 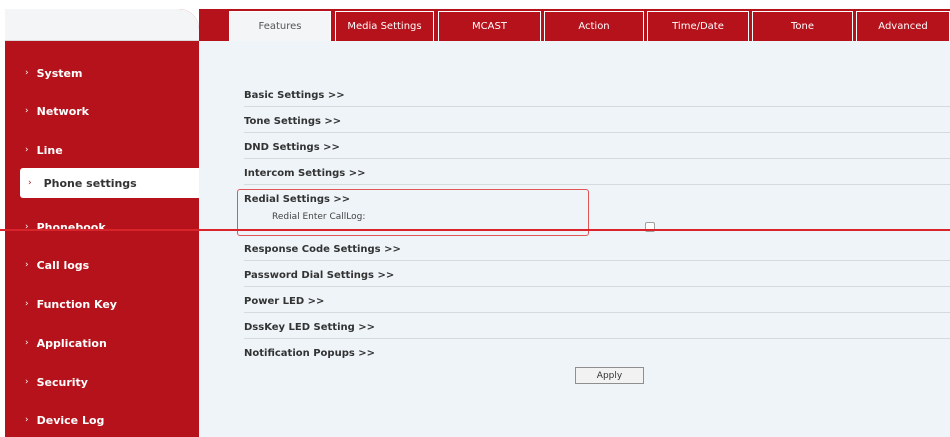 I want to click on field-label: Redial Enter CallLog:, so click(x=319, y=217).